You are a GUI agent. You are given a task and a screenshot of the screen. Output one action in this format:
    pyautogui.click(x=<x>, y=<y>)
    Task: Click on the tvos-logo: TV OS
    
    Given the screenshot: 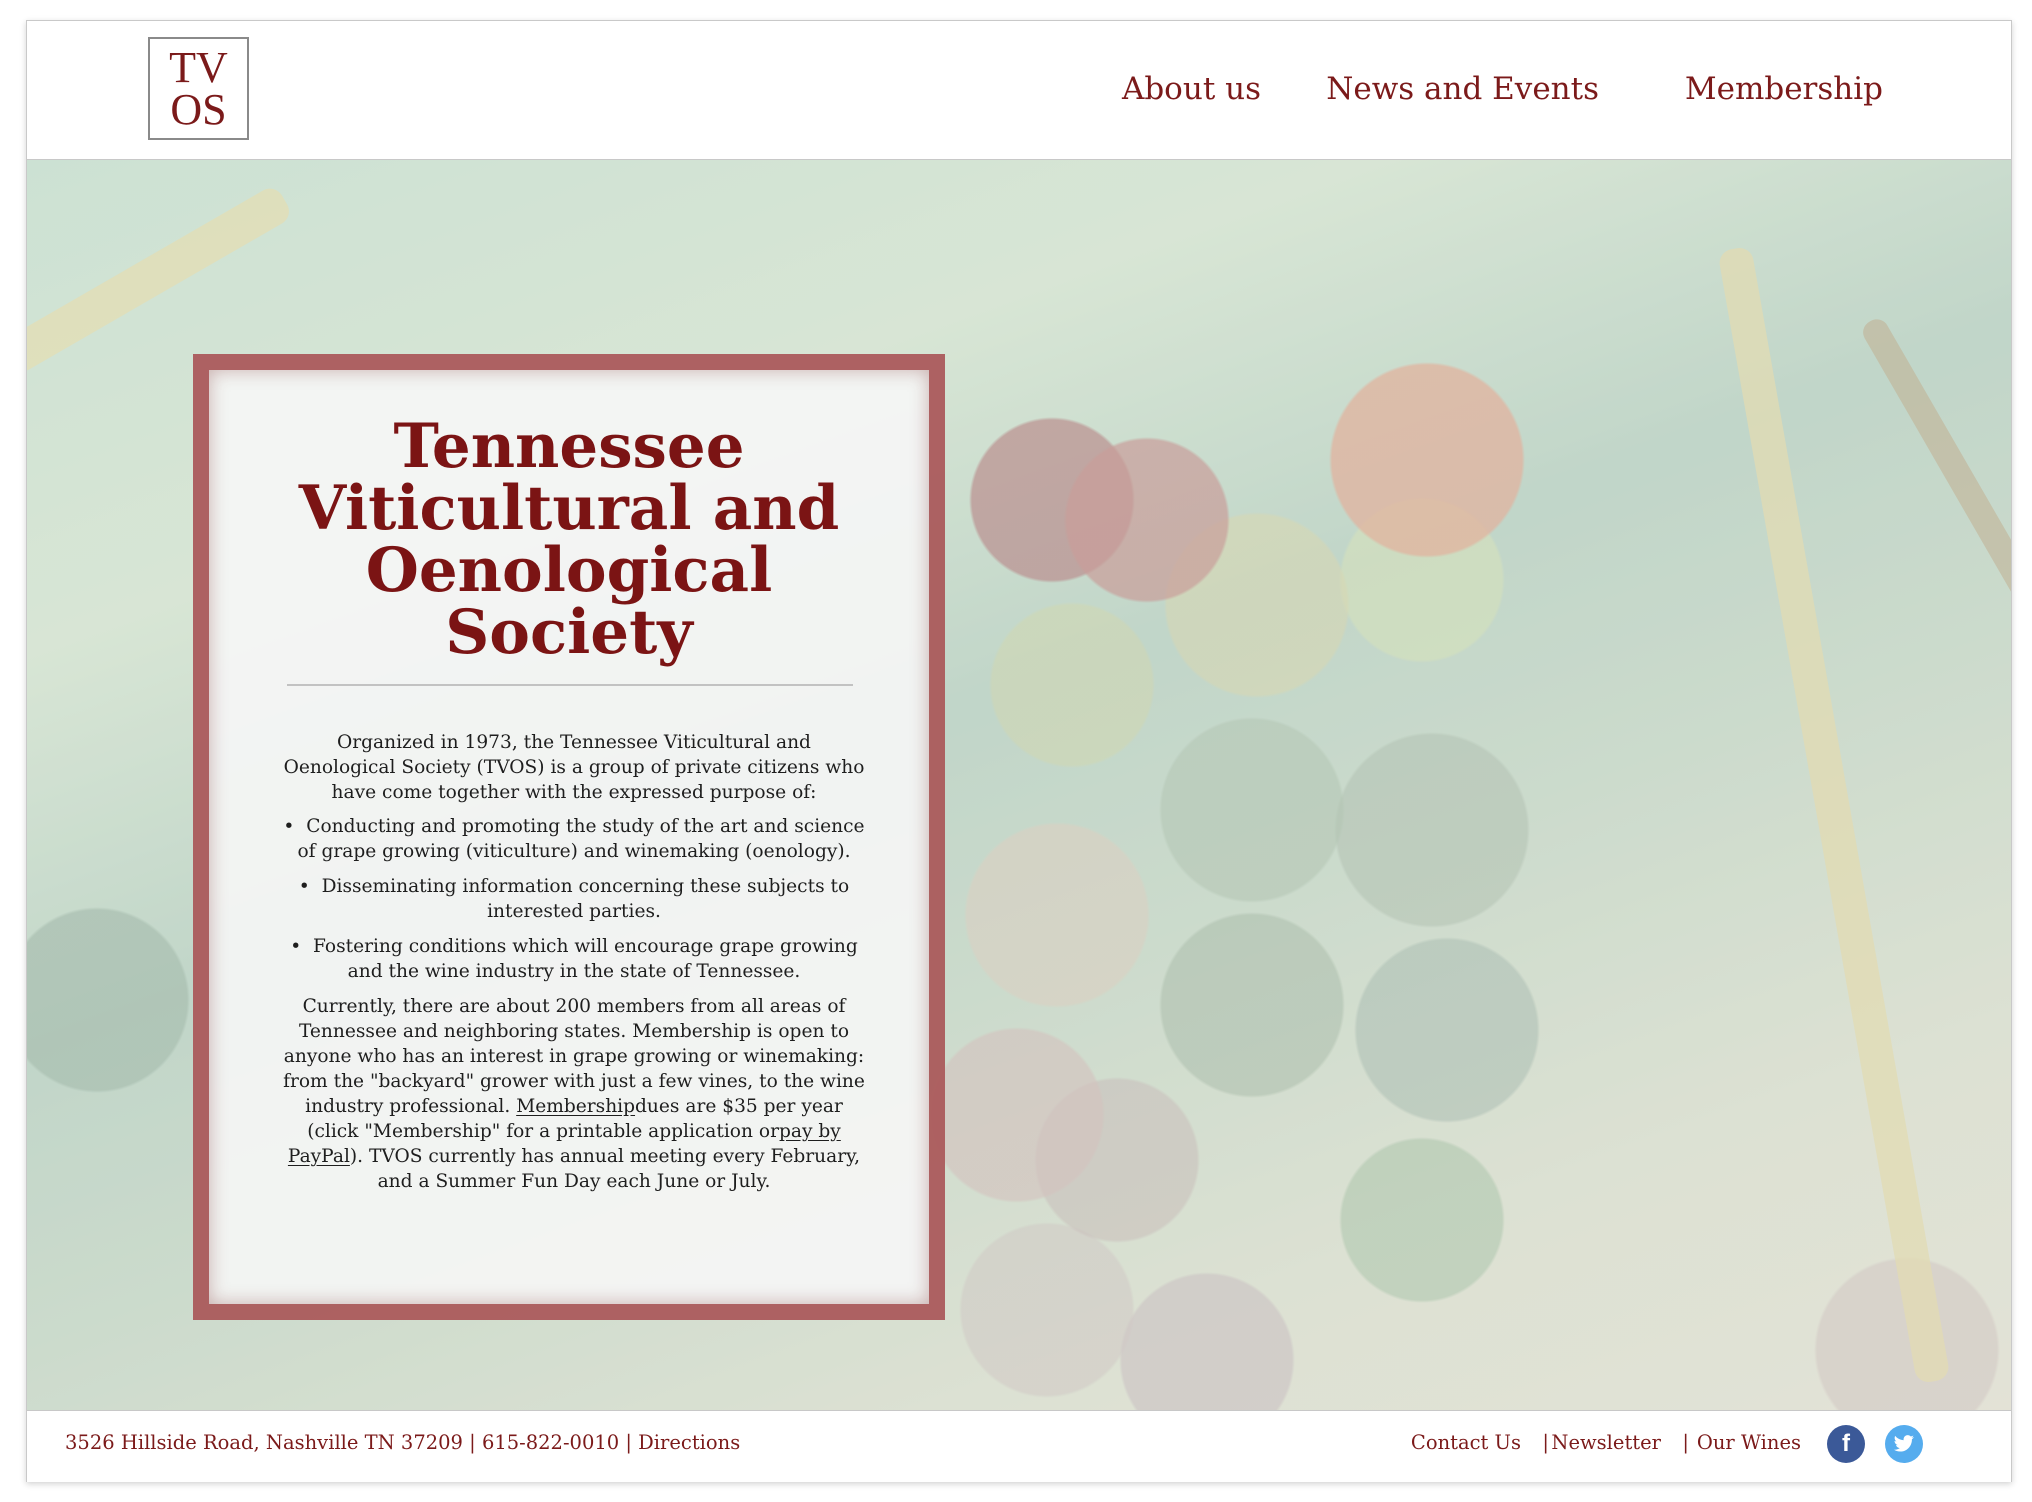 What is the action you would take?
    pyautogui.click(x=198, y=88)
    